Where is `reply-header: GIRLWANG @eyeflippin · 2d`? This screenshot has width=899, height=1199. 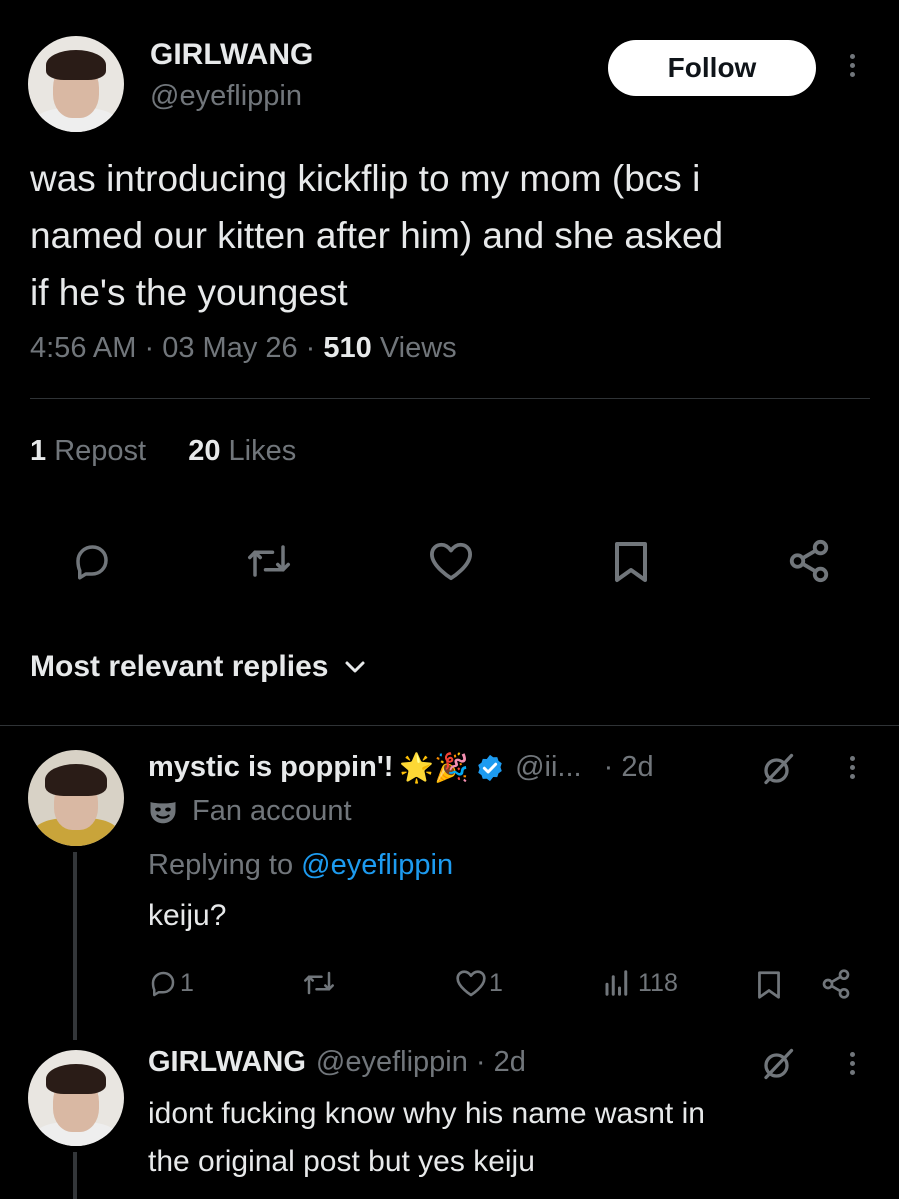 reply-header: GIRLWANG @eyeflippin · 2d is located at coordinates (337, 1062).